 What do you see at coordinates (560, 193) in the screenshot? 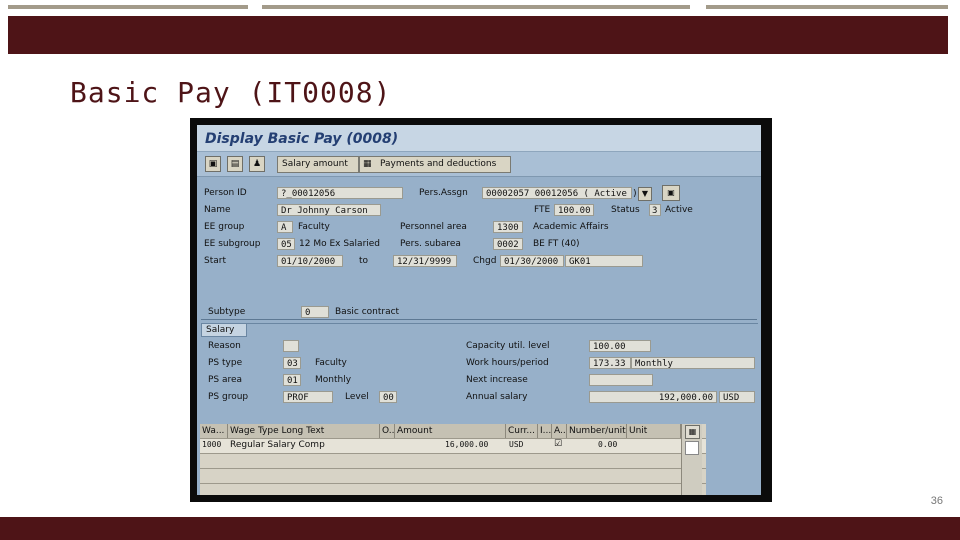
I see `pers-assgn-field: 00002057 00012056 ( Active )` at bounding box center [560, 193].